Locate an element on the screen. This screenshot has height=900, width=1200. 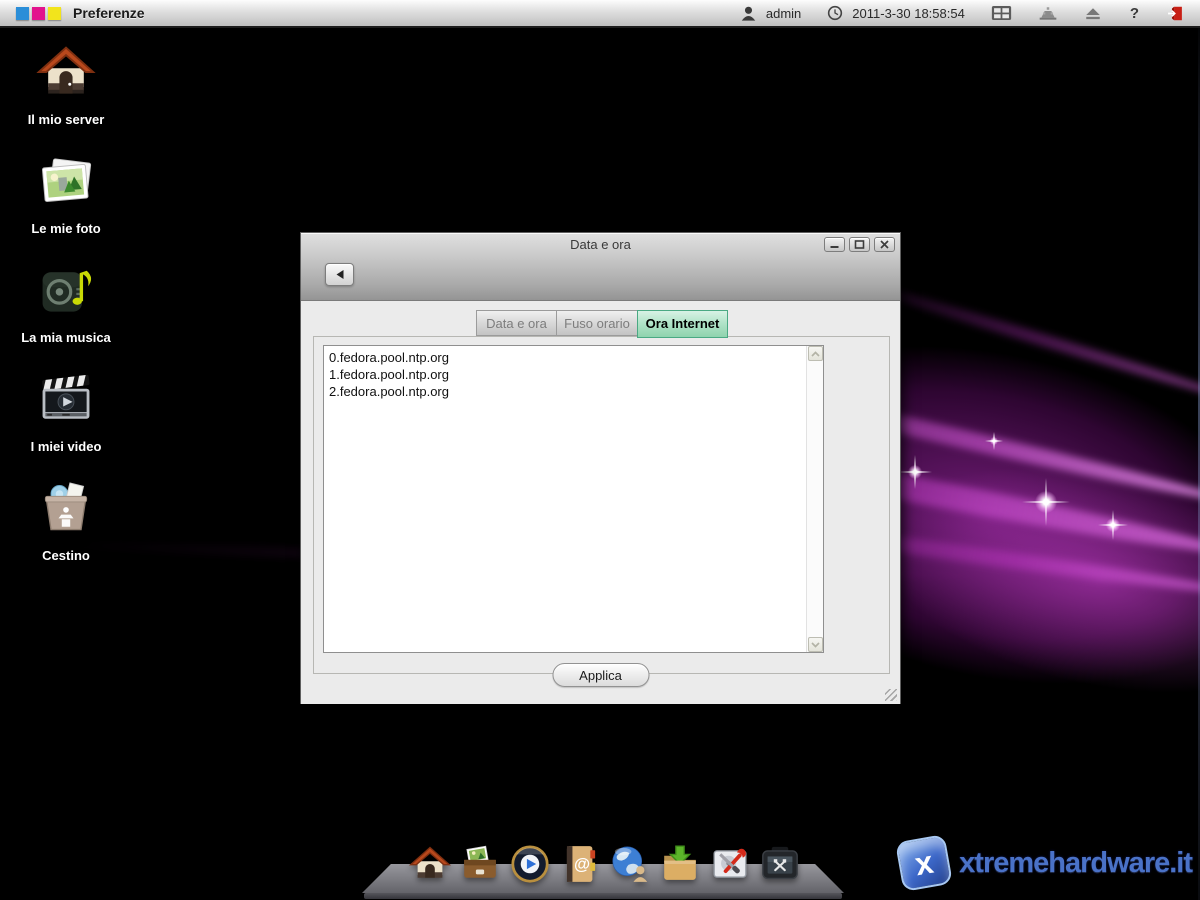
dock-item-download is located at coordinates (680, 864).